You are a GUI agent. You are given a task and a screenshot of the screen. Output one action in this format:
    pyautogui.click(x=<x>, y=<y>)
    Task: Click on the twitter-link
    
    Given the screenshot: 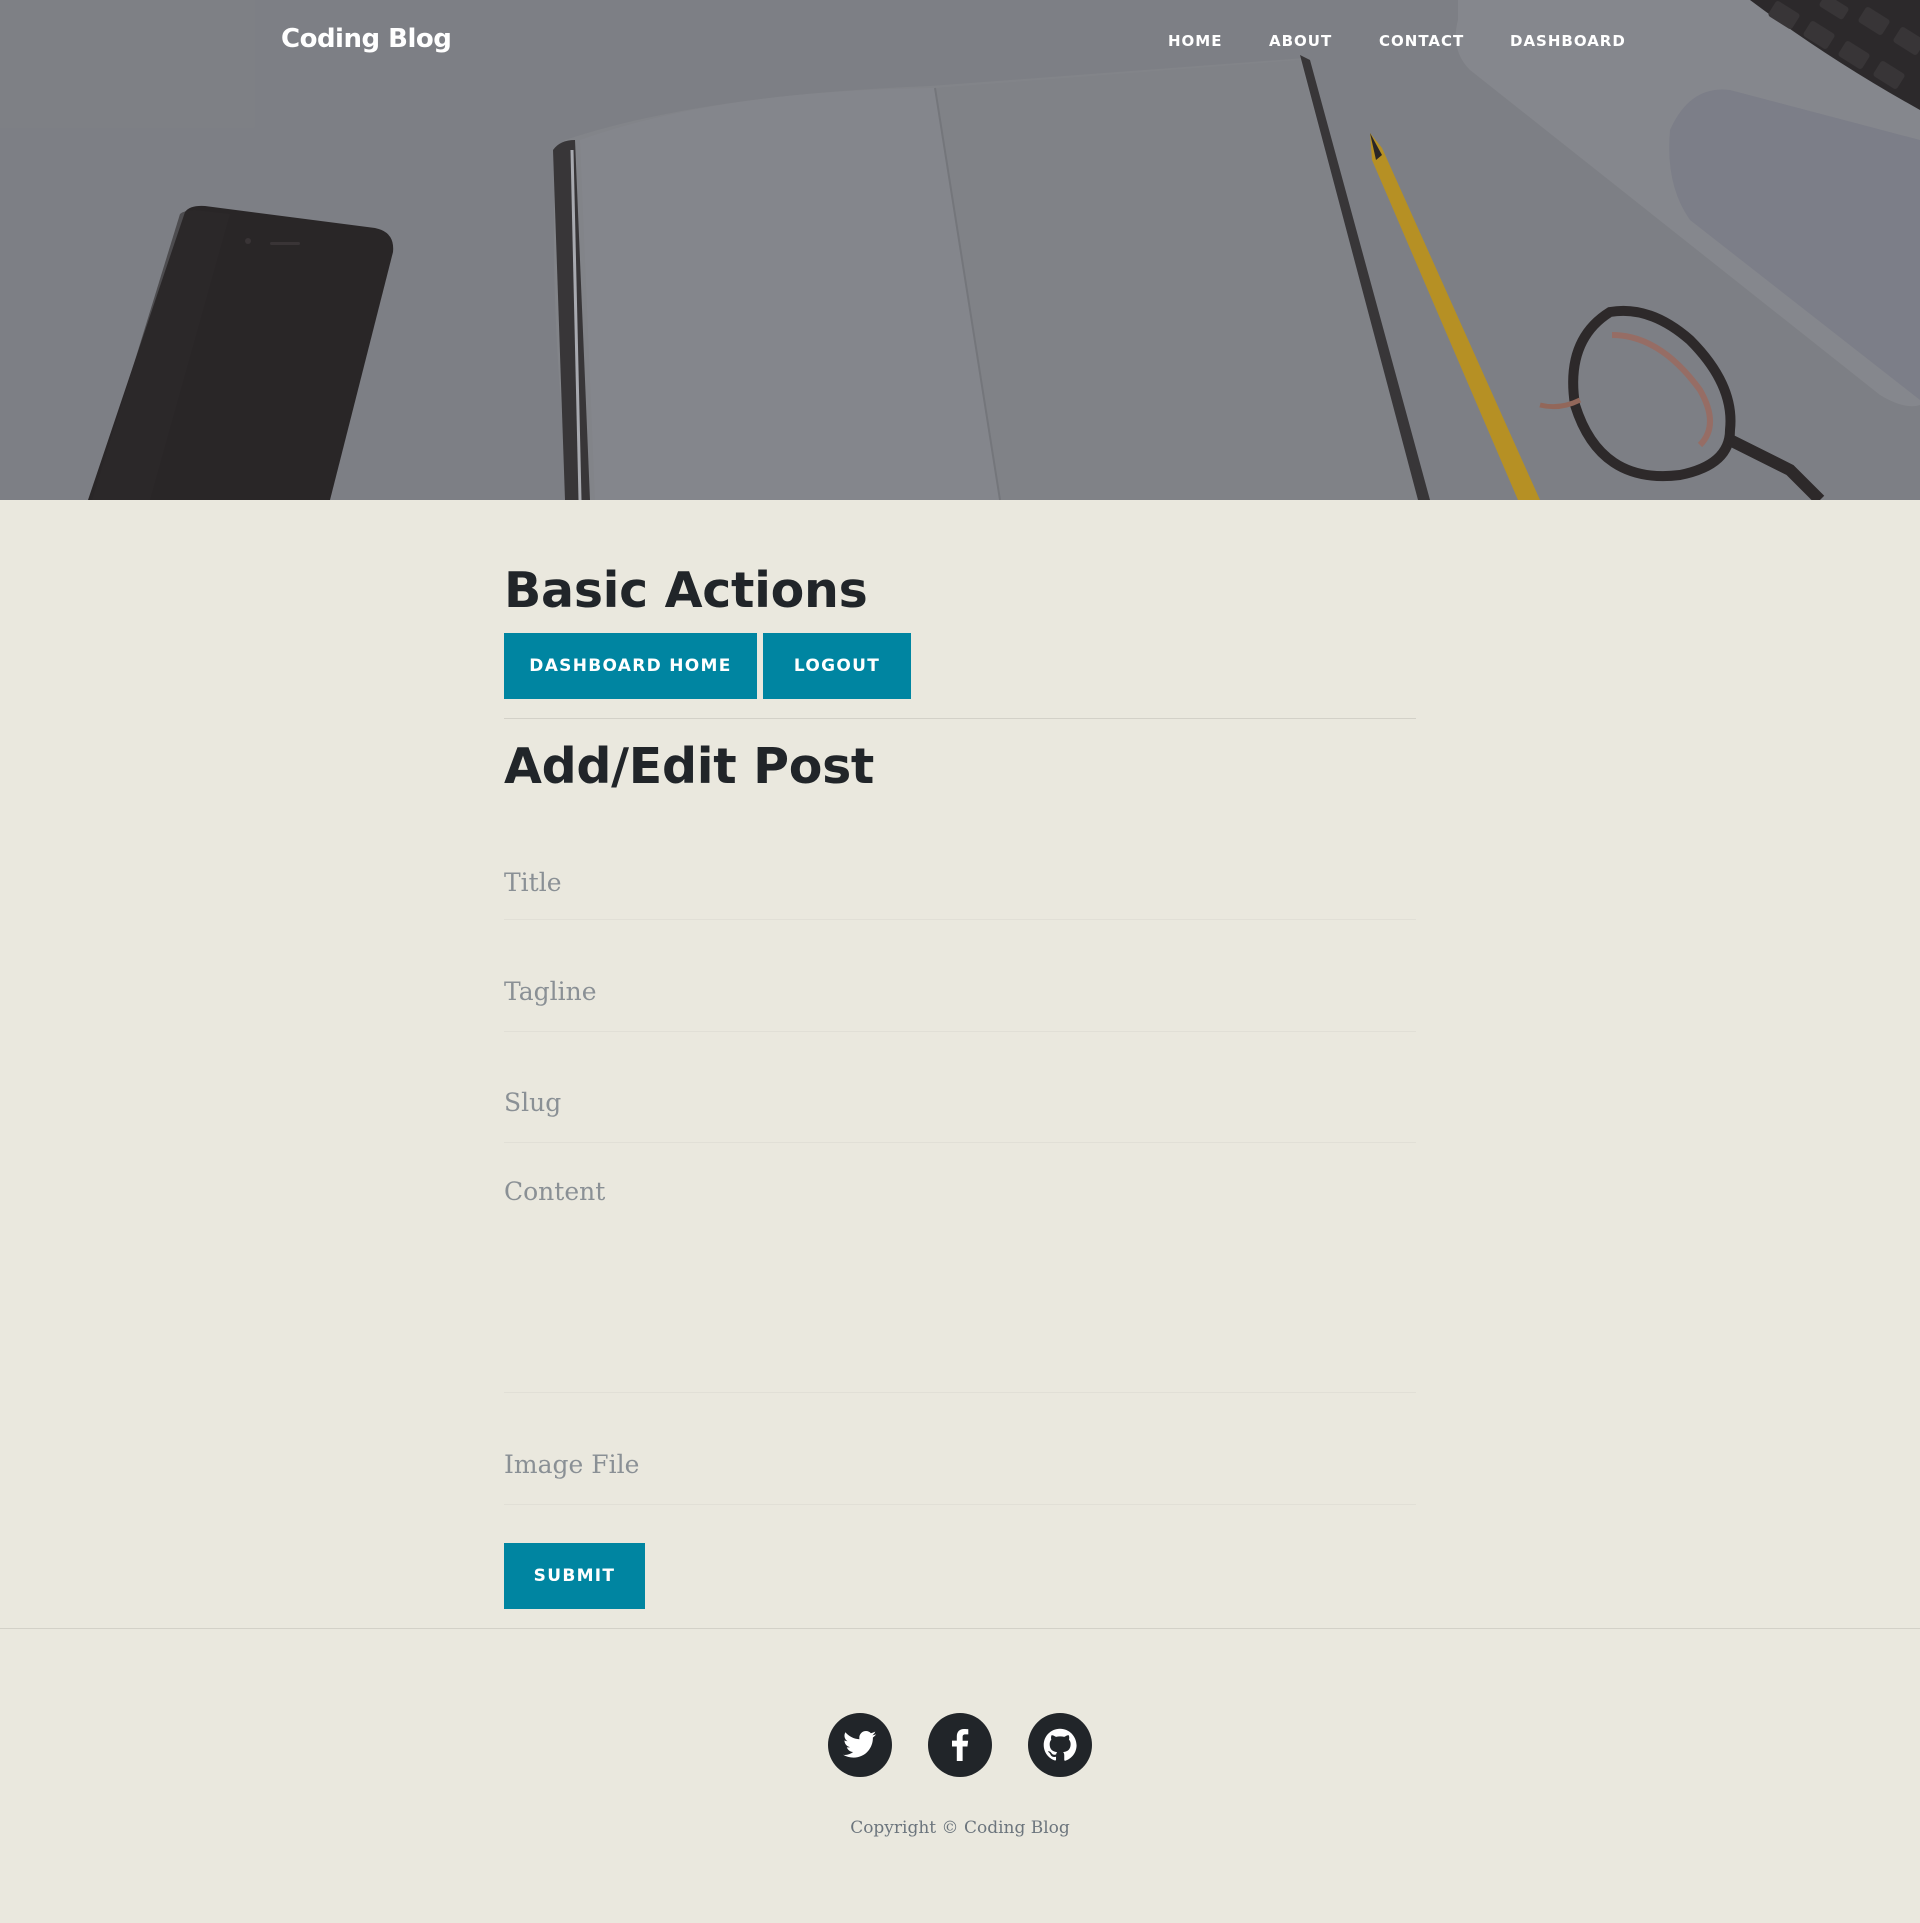 What is the action you would take?
    pyautogui.click(x=860, y=1745)
    